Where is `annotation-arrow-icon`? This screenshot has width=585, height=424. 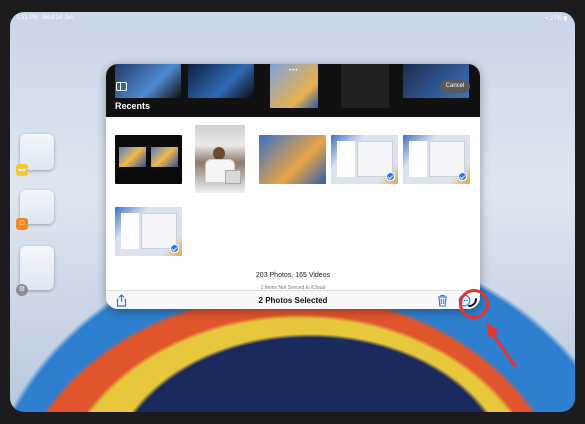 annotation-arrow-icon is located at coordinates (501, 345).